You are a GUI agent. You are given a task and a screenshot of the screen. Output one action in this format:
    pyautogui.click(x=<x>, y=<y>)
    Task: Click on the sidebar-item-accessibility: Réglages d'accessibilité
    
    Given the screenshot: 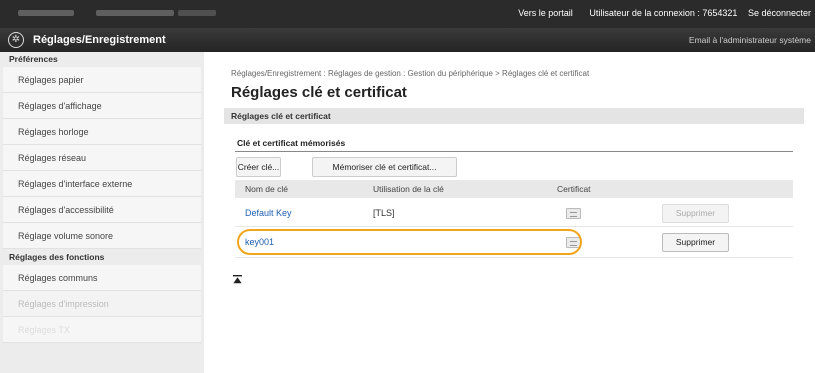 What is the action you would take?
    pyautogui.click(x=102, y=210)
    